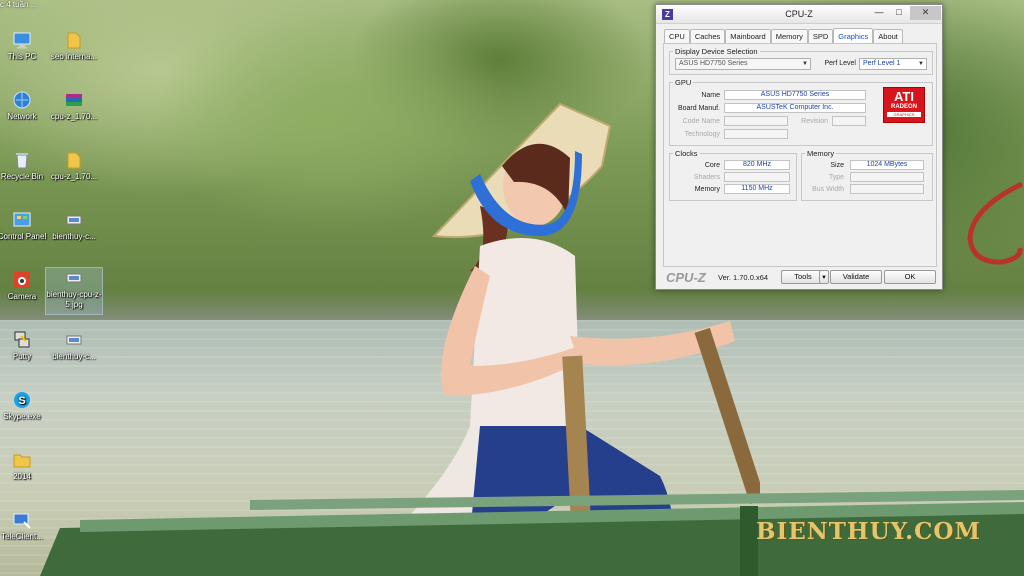  I want to click on tab-about: About, so click(888, 36).